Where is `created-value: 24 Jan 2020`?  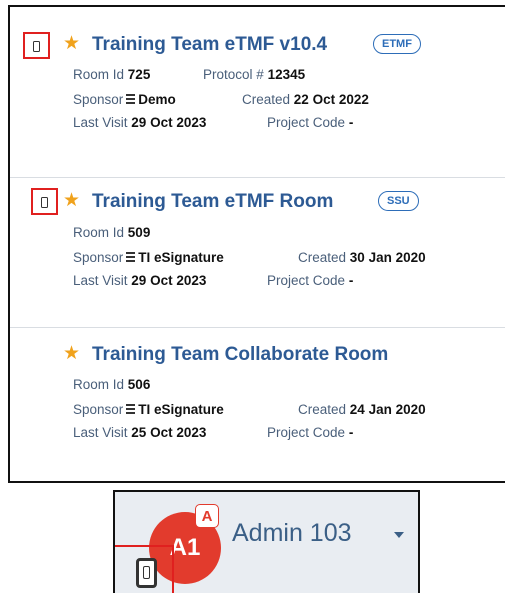 created-value: 24 Jan 2020 is located at coordinates (387, 409).